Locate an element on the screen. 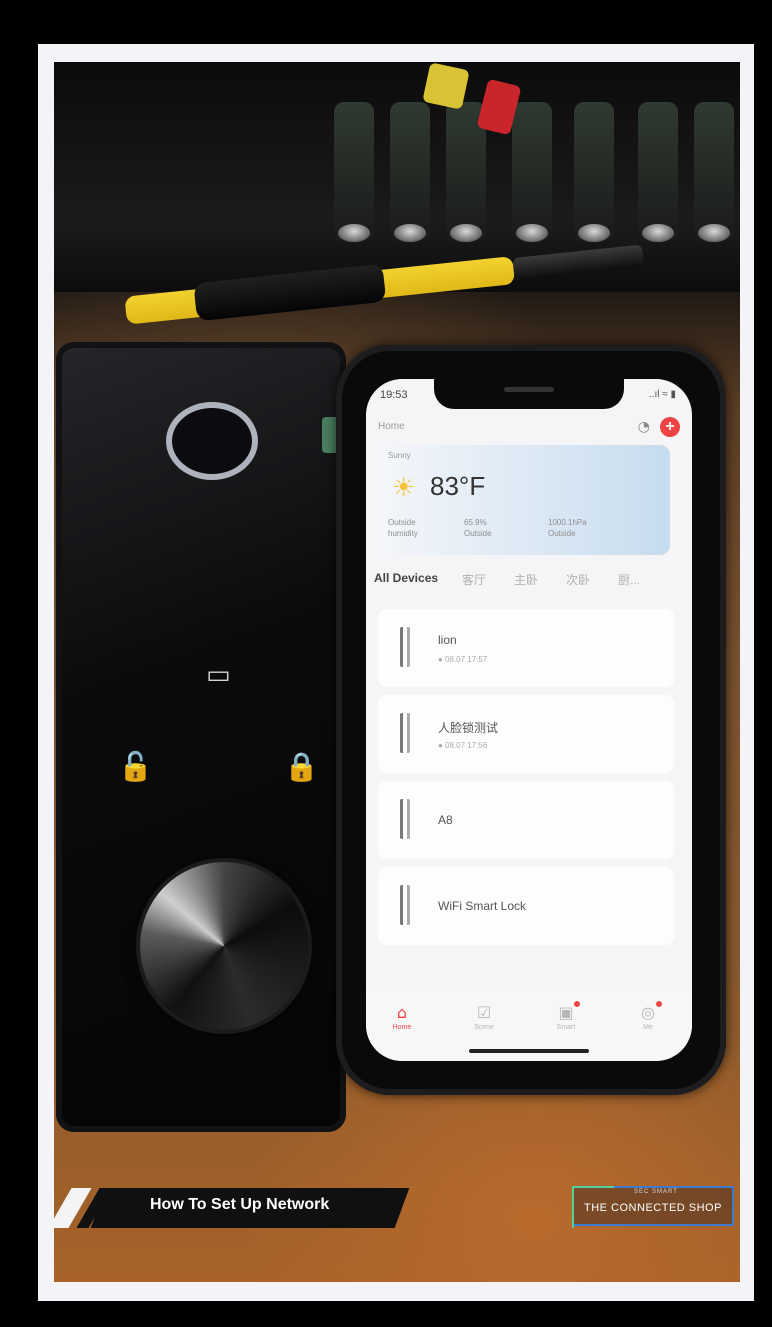 The height and width of the screenshot is (1327, 772). home-selector: Home is located at coordinates (391, 426).